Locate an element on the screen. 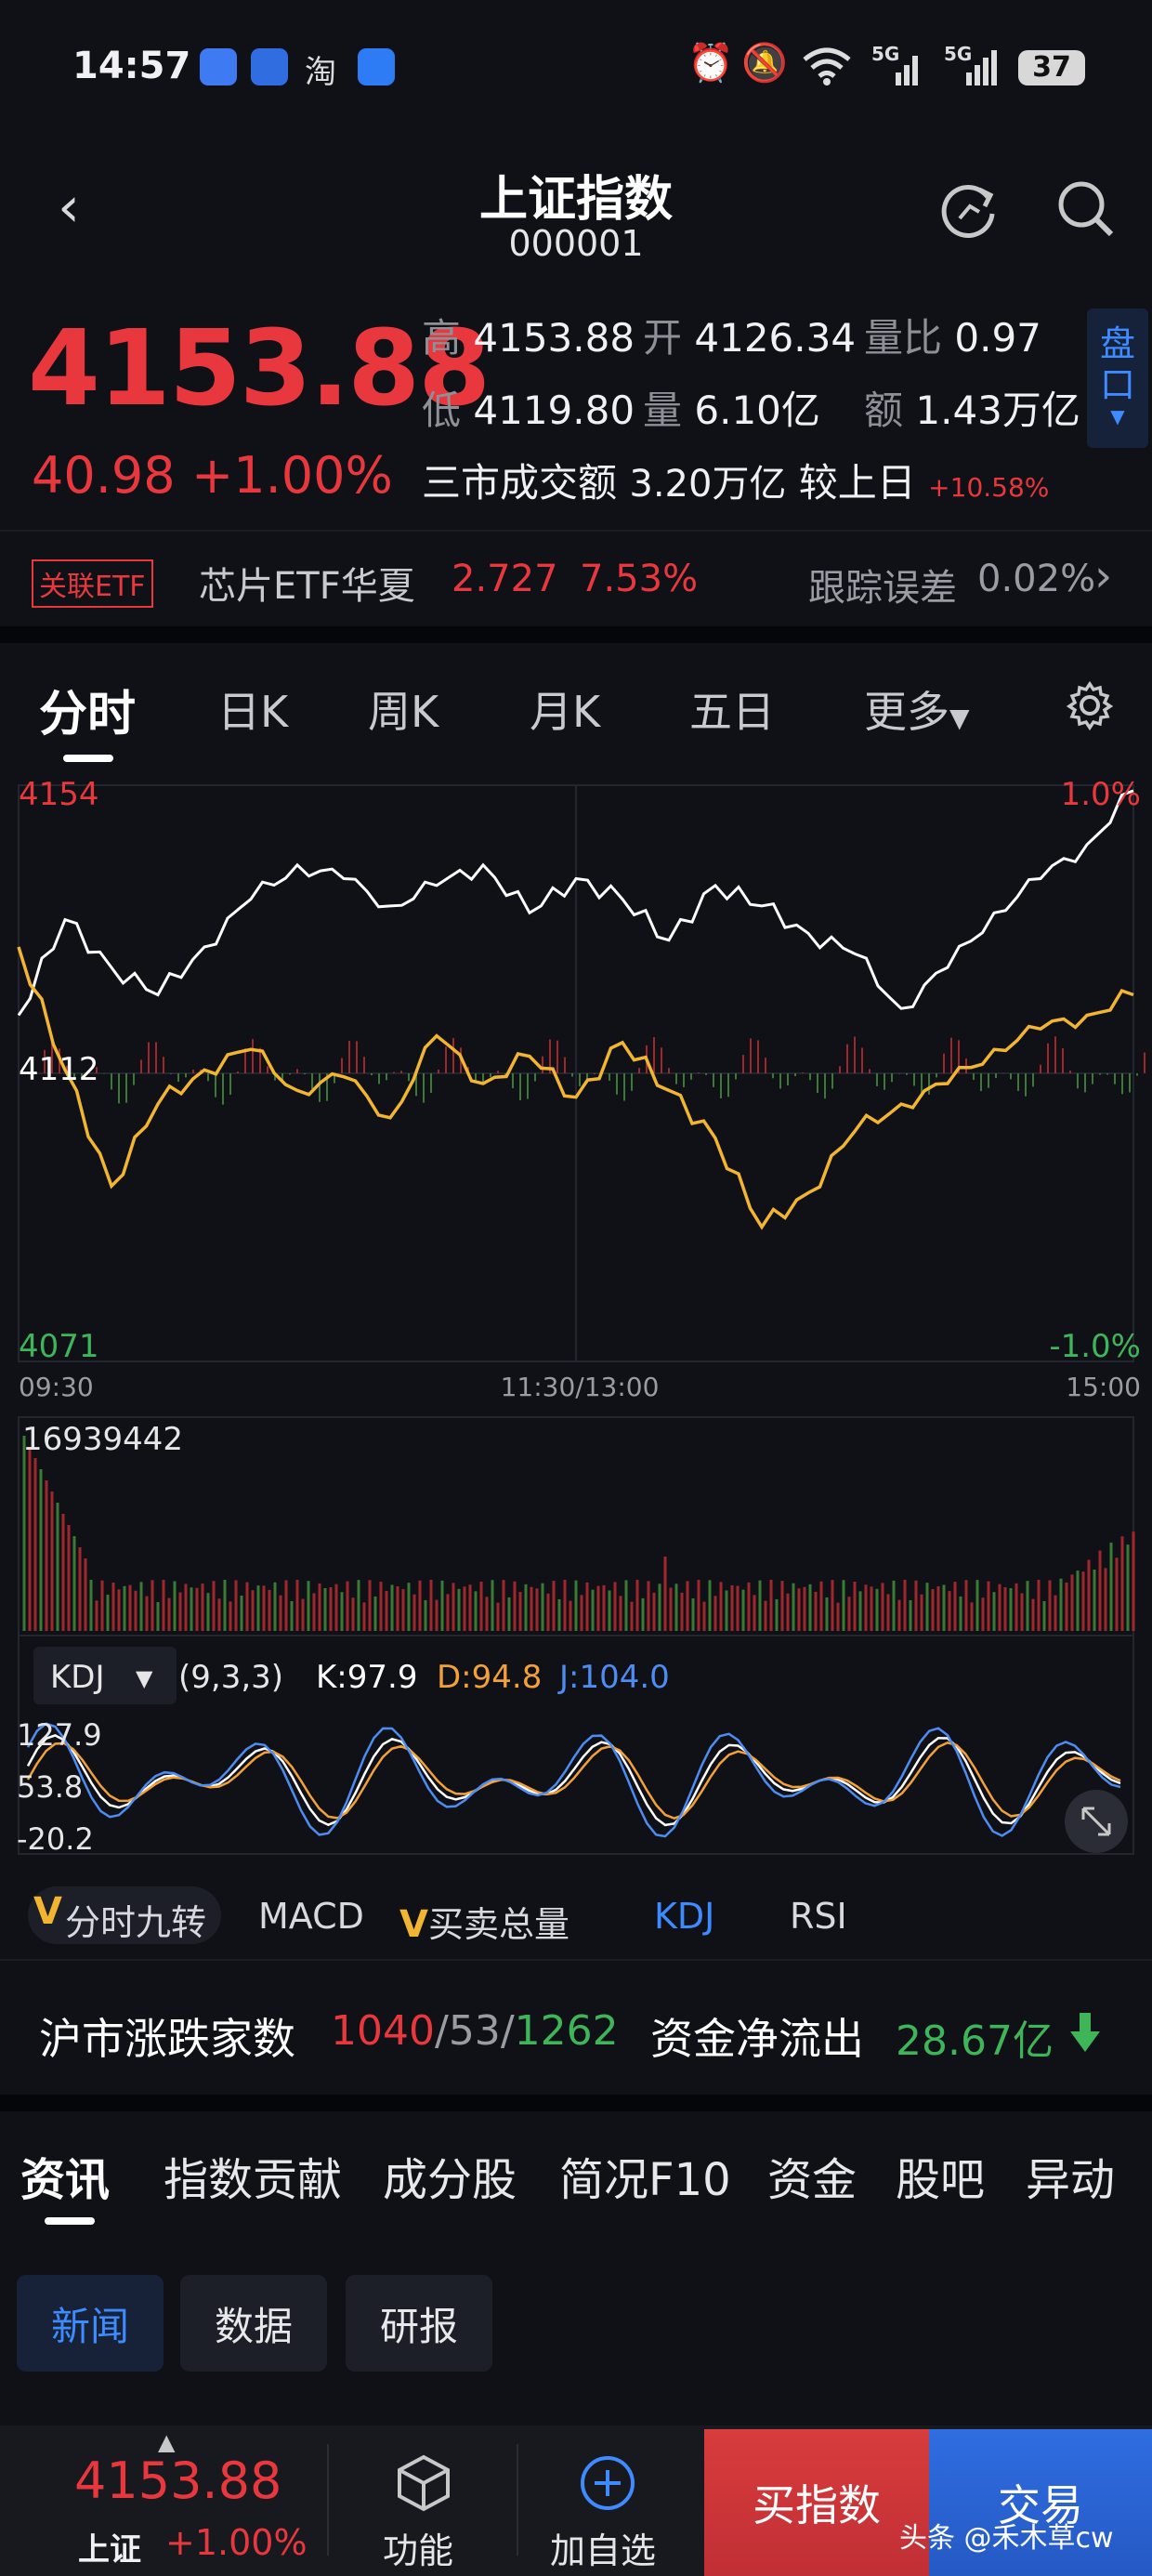 The image size is (1152, 2576). volume-max-label: 16939442 is located at coordinates (102, 1439).